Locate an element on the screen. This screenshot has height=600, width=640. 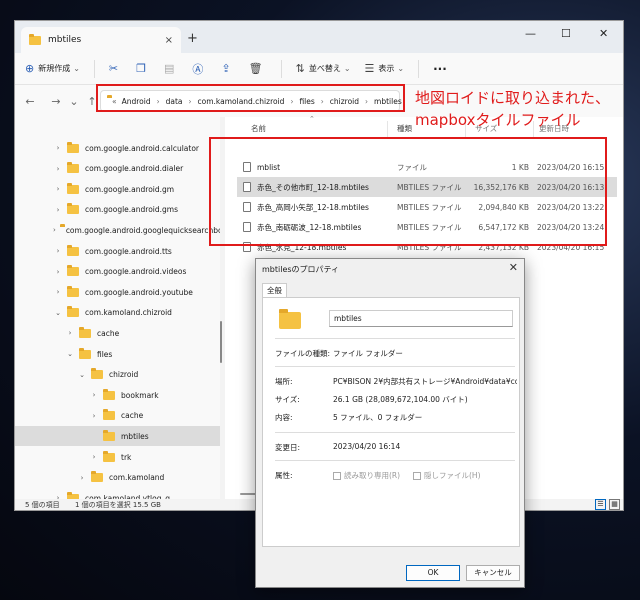
paste-button: ▤ is located at coordinates (171, 68).